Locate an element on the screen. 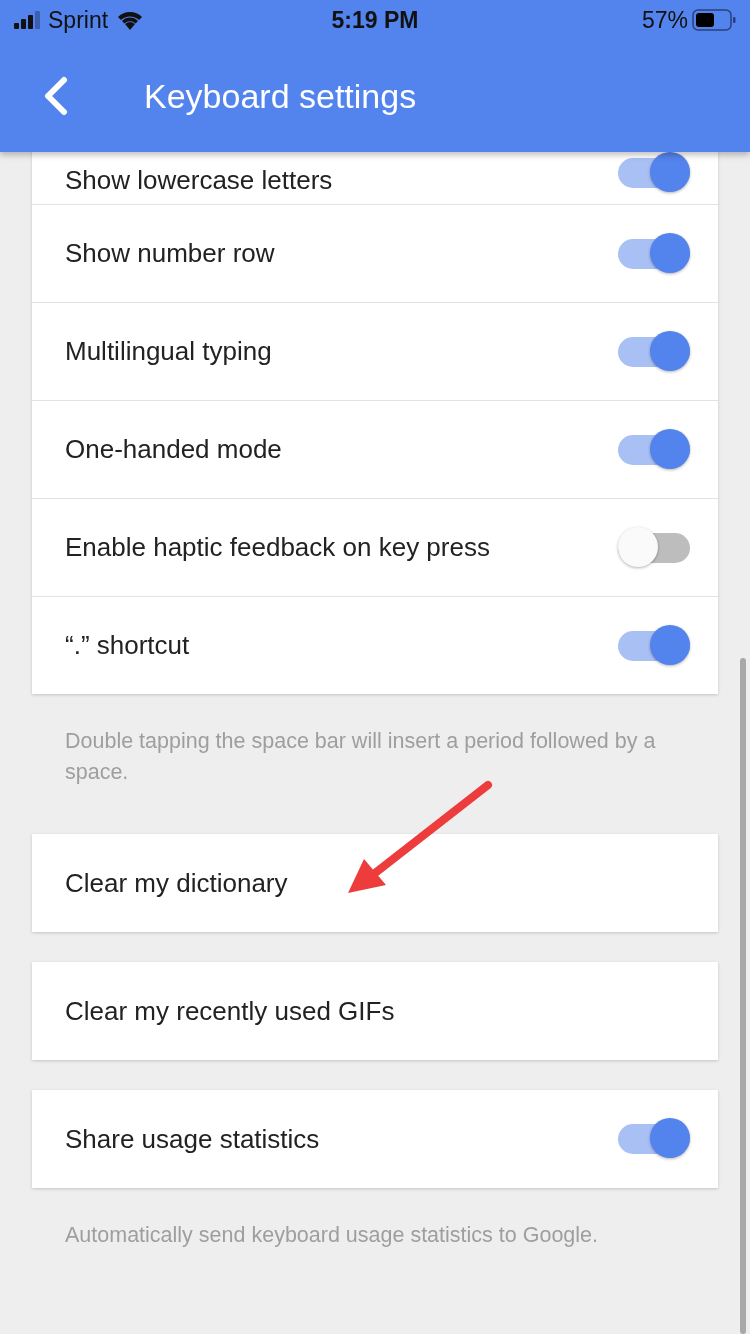  setting-label: Show lowercase letters is located at coordinates (199, 180).